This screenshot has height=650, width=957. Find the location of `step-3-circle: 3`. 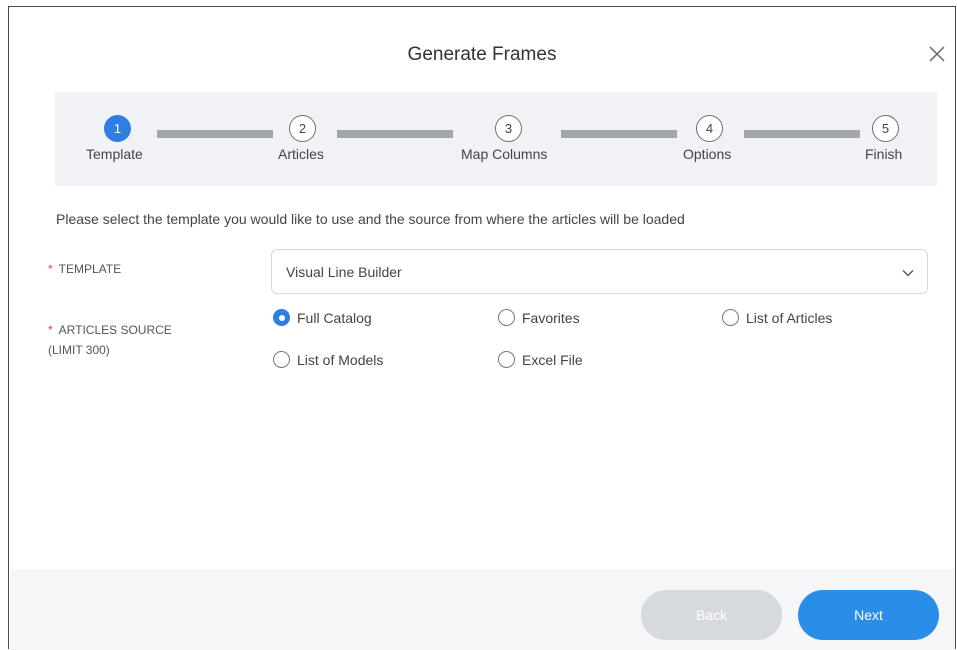

step-3-circle: 3 is located at coordinates (508, 128).